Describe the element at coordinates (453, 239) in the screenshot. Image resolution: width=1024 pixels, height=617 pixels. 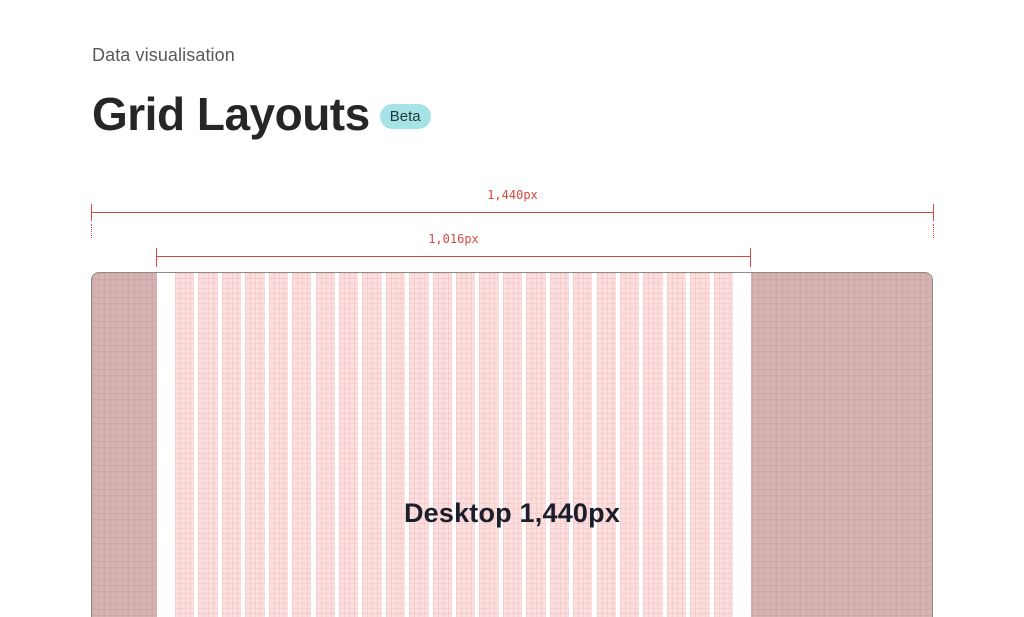
I see `inner-width-label: 1,016px` at that location.